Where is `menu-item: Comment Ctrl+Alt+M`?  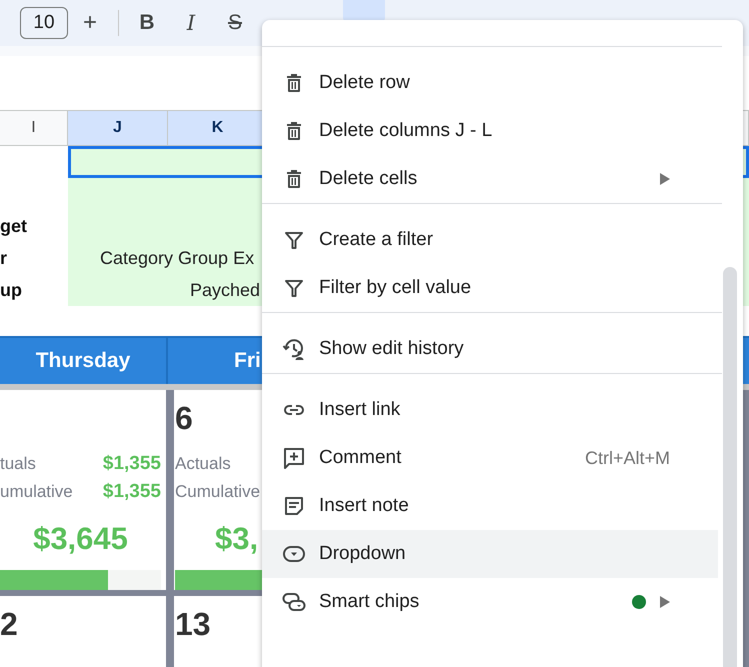
menu-item: Comment Ctrl+Alt+M is located at coordinates (490, 458).